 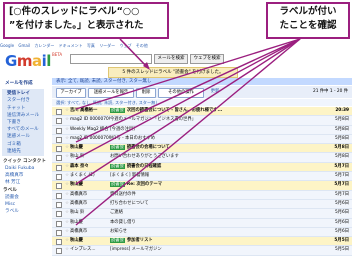 I want to click on callout-line: ”を付けました。」と表示された, so click(x=76, y=25).